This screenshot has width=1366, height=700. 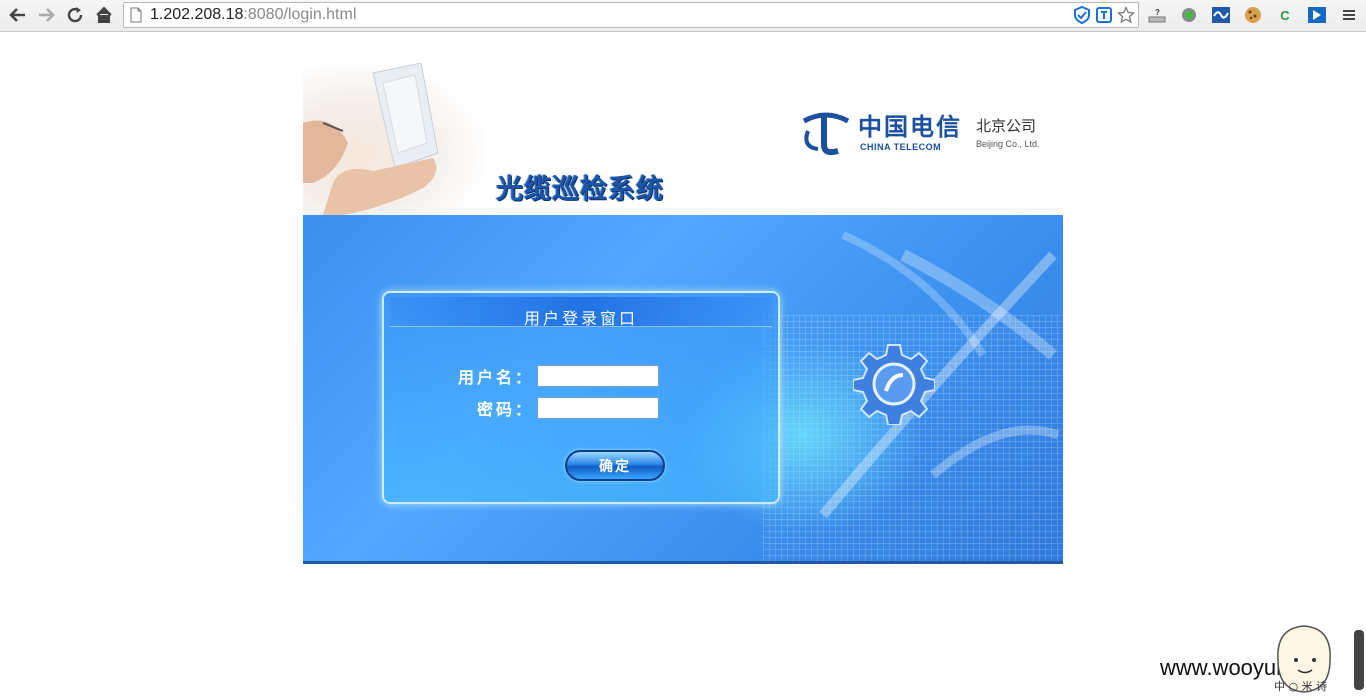 I want to click on logo-branch-cn: 北京公司, so click(x=1006, y=126).